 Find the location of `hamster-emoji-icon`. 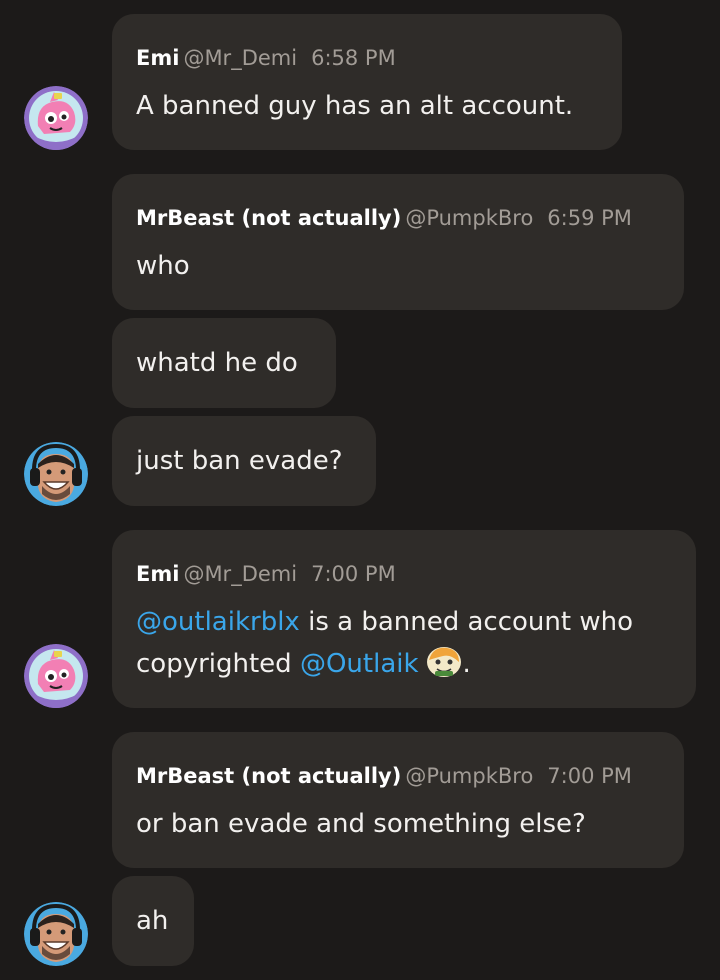

hamster-emoji-icon is located at coordinates (444, 661).